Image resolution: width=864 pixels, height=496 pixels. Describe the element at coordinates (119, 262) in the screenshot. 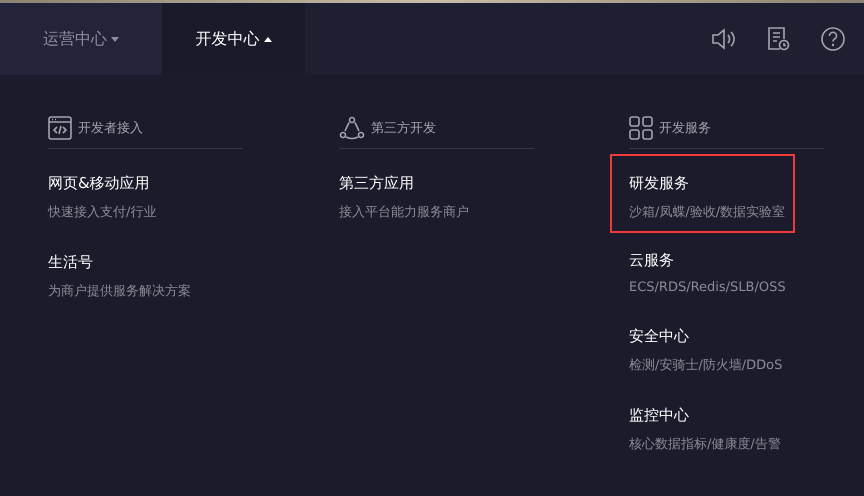

I see `menu-link: 生活号` at that location.